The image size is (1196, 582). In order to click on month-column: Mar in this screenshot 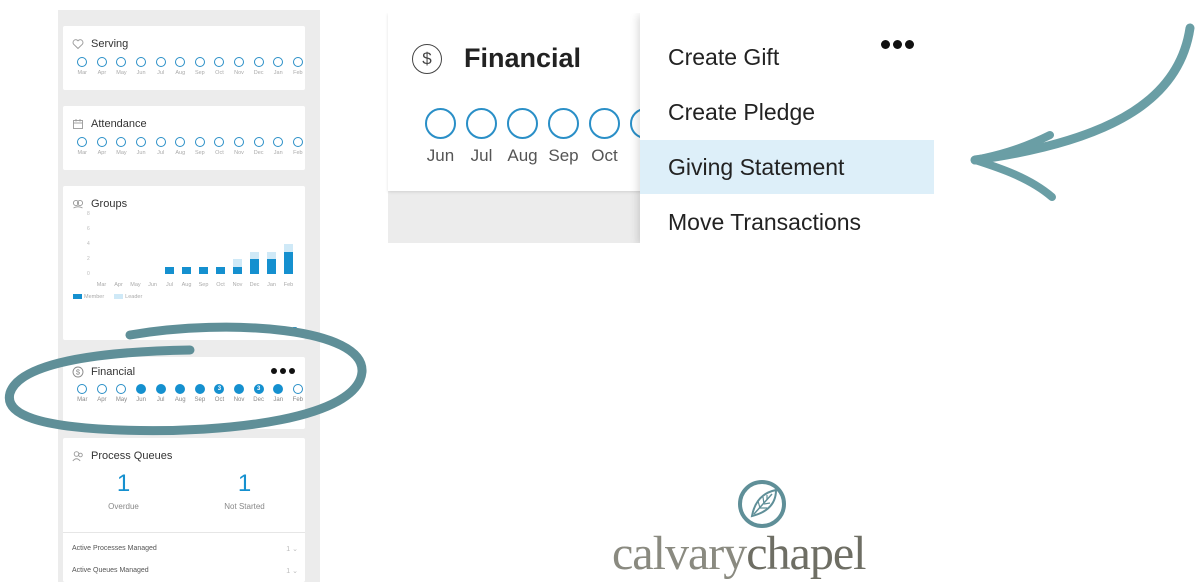, I will do `click(82, 66)`.